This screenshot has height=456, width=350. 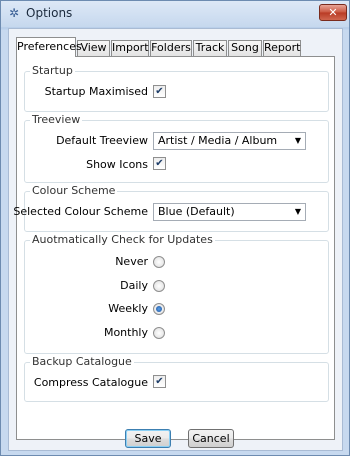 I want to click on title-bar: ✲ Options ✕, so click(x=175, y=14).